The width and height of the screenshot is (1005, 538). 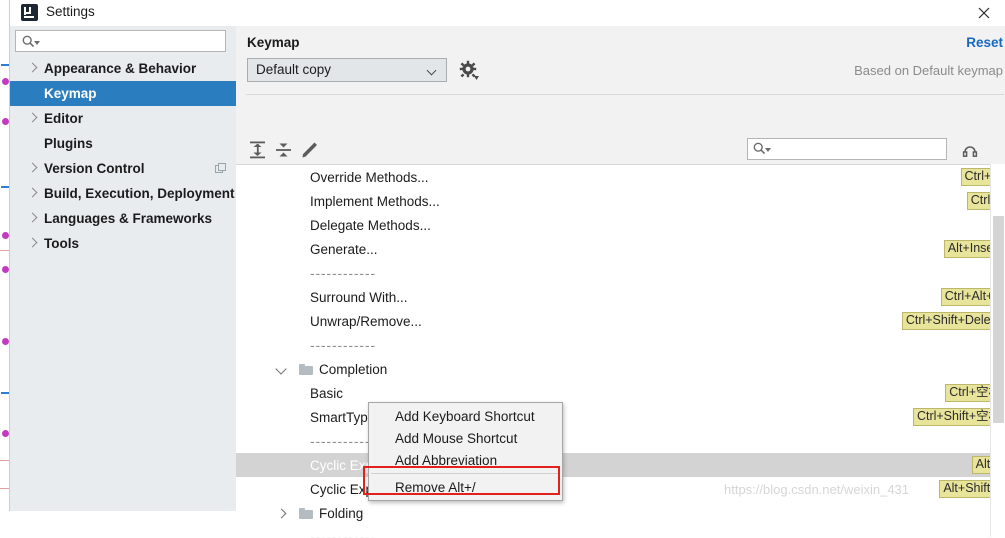 I want to click on tree-folder-row: Completion, so click(x=620, y=369).